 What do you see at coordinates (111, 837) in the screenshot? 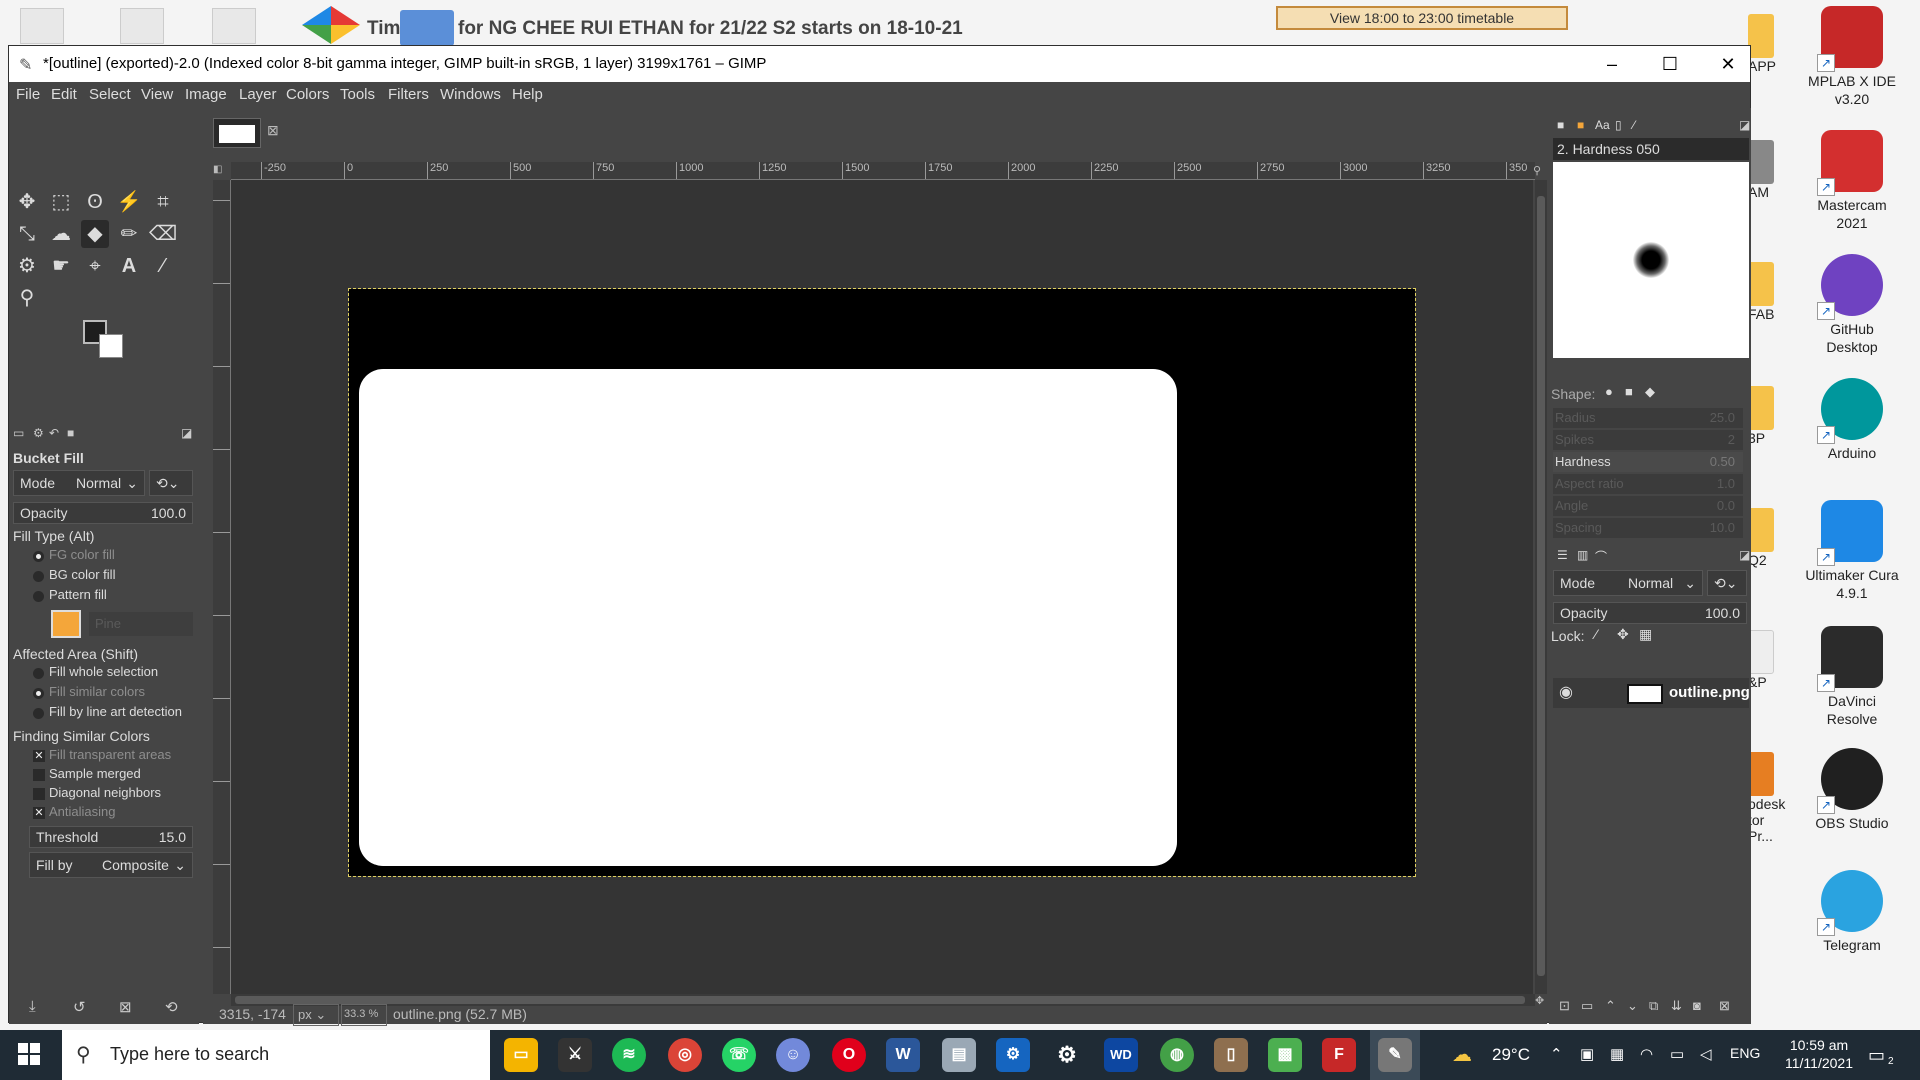
I see `threshold-slider: Threshold 15.0` at bounding box center [111, 837].